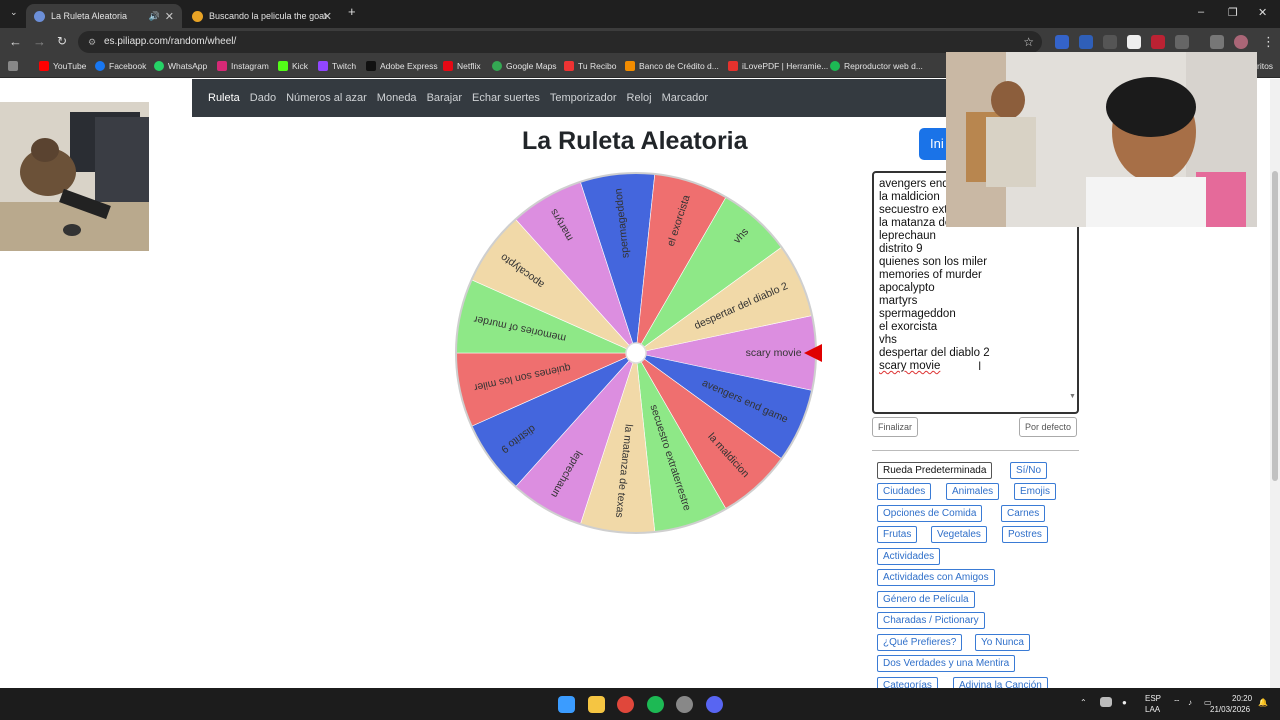 Image resolution: width=1280 pixels, height=720 pixels. I want to click on bookmark-twitch: Twitch, so click(337, 66).